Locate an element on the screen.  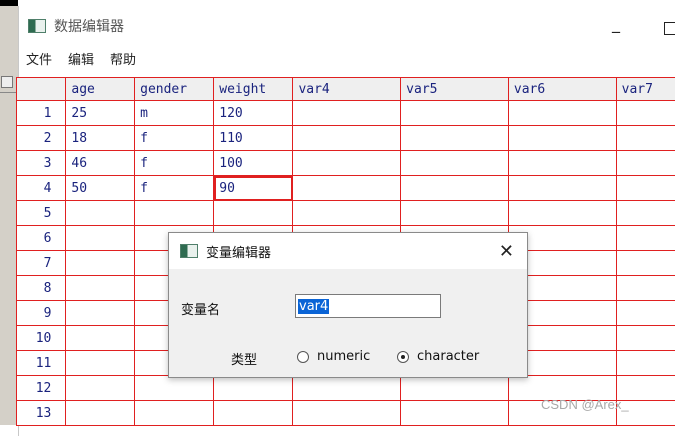
radio-character: character is located at coordinates (438, 356).